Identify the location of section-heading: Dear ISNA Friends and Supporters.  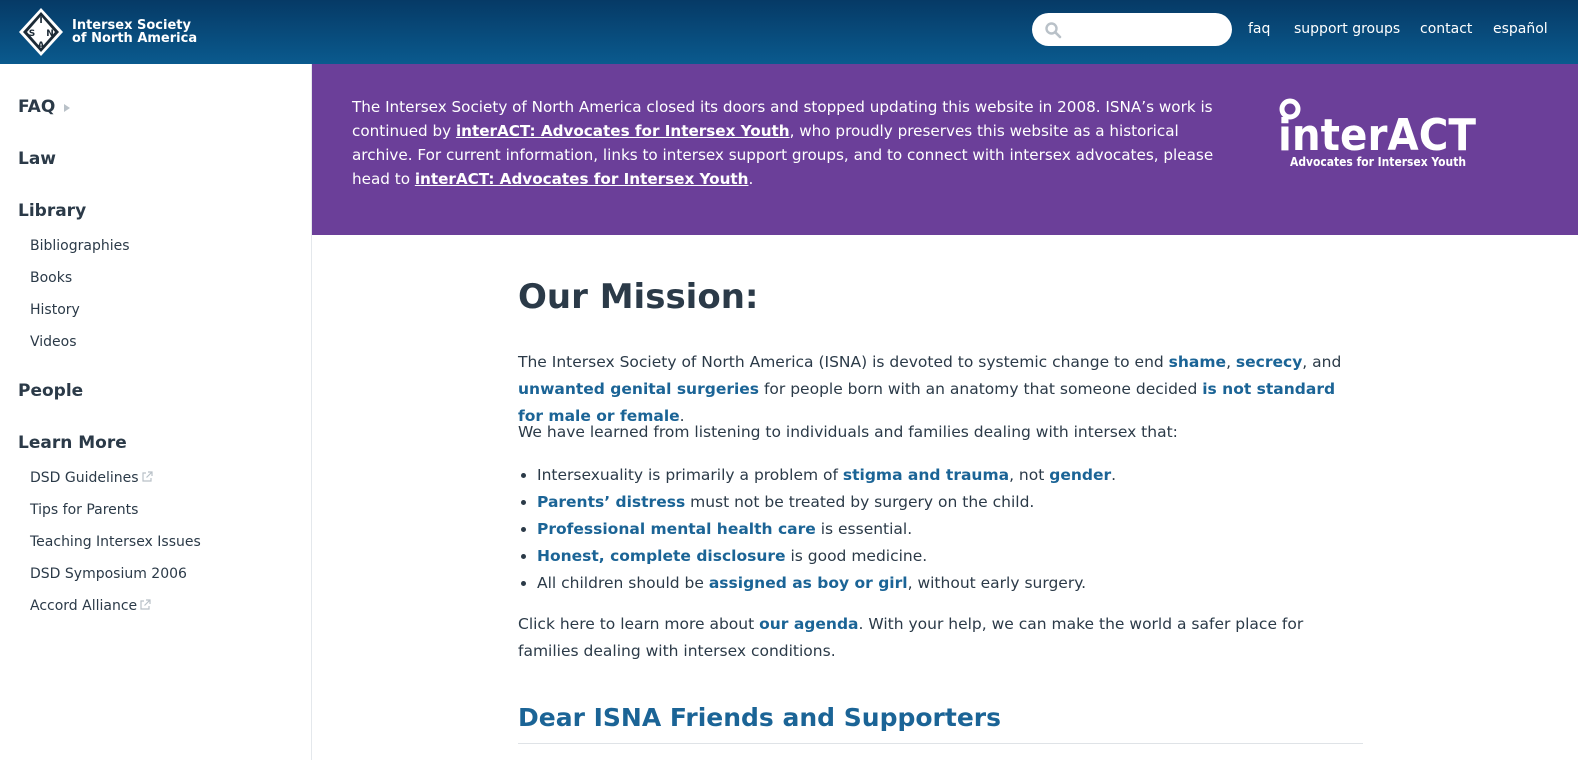
(759, 717).